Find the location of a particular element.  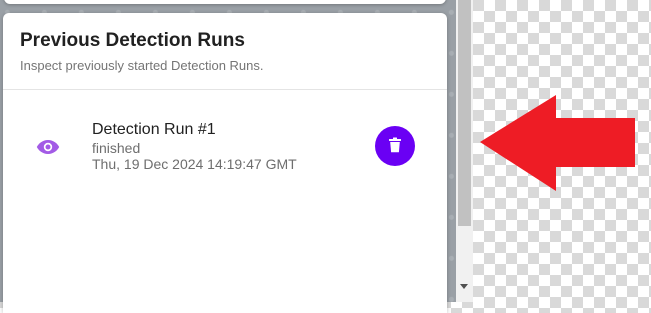

scrollbar-thumb is located at coordinates (464, 113).